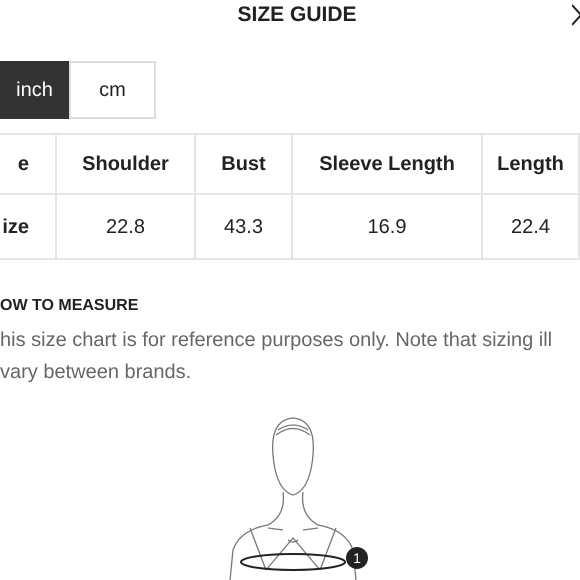 The width and height of the screenshot is (580, 580). I want to click on unit-tab: inch, so click(34, 90).